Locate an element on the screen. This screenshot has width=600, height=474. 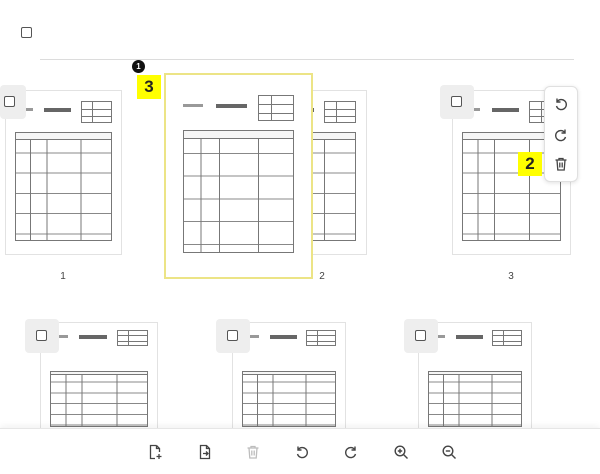
page-number-label: 1 is located at coordinates (63, 276).